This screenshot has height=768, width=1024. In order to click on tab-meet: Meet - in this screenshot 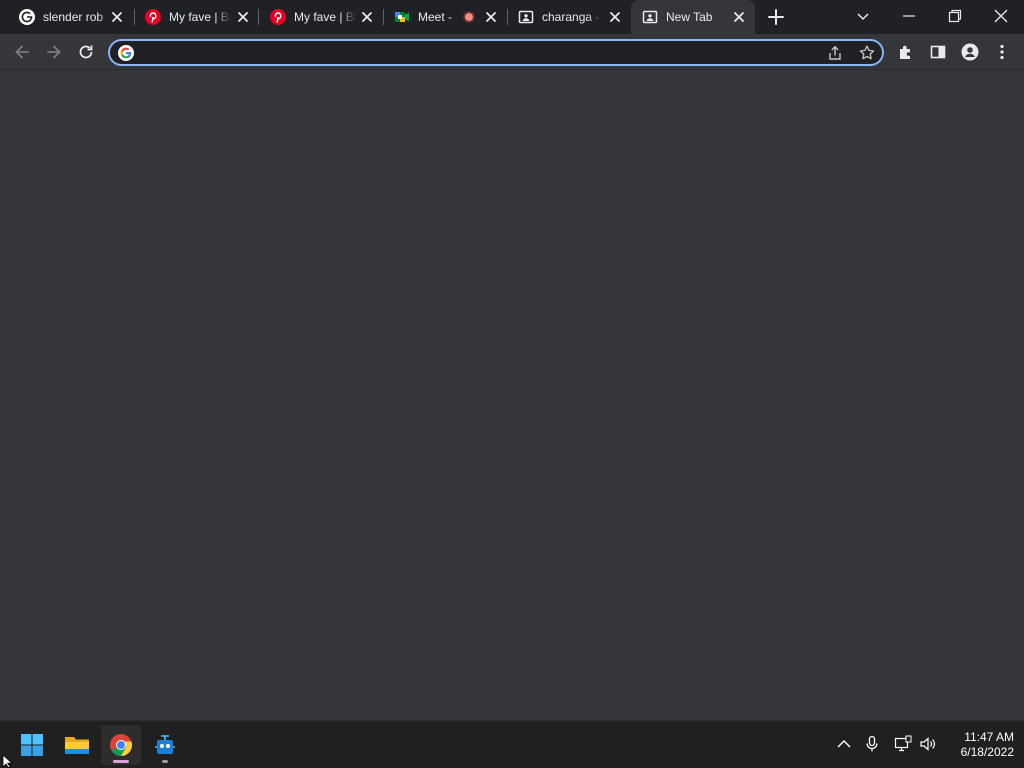, I will do `click(445, 17)`.